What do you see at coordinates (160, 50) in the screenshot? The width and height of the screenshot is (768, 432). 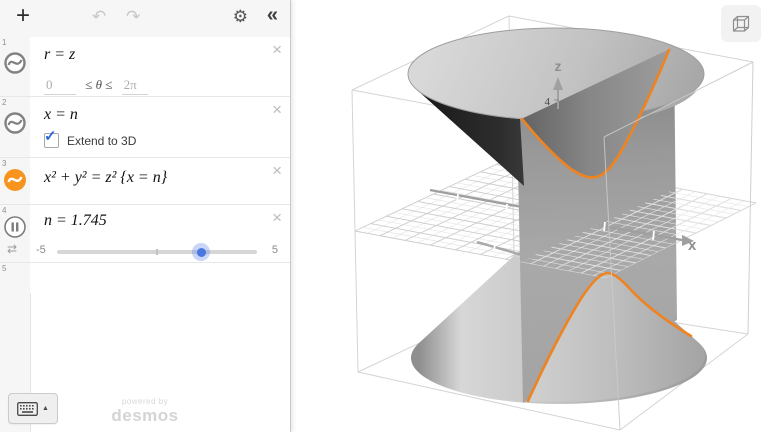 I see `expression-input: r = z` at bounding box center [160, 50].